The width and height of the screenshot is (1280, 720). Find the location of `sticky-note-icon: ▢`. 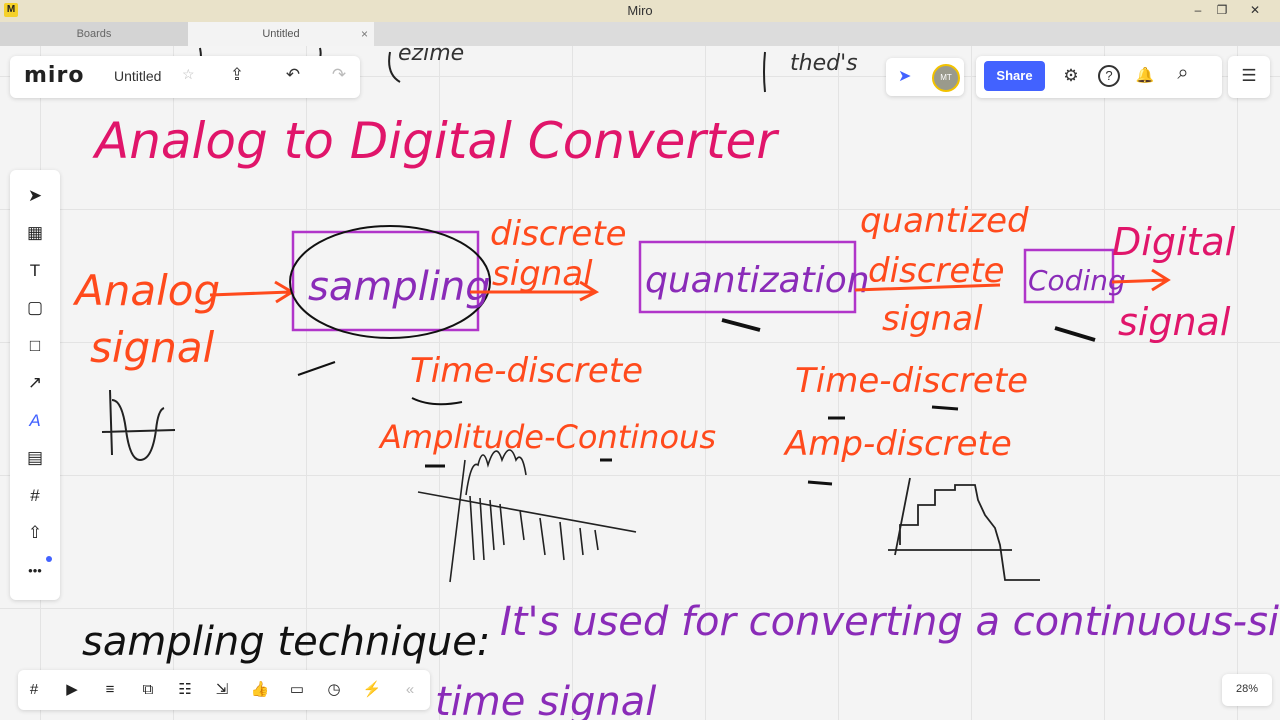

sticky-note-icon: ▢ is located at coordinates (35, 308).